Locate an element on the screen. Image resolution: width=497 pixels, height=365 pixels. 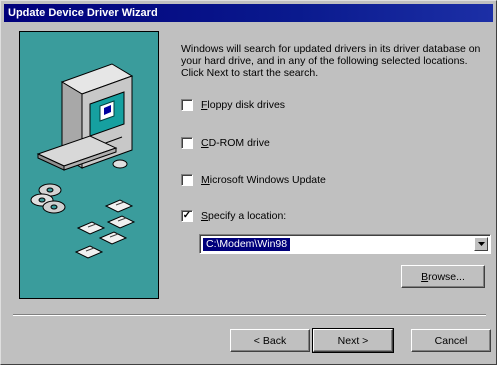
specify-location-label: Specify a location: is located at coordinates (244, 216).